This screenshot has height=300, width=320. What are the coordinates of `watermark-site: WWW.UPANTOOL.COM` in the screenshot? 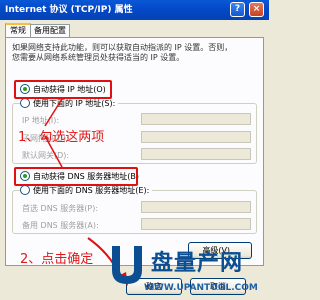 It's located at (201, 288).